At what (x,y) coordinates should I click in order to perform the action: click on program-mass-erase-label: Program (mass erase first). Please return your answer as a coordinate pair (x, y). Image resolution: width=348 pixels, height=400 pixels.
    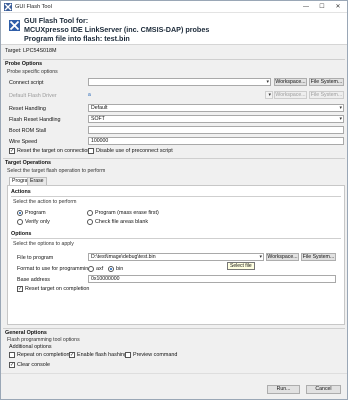
    Looking at the image, I should click on (127, 213).